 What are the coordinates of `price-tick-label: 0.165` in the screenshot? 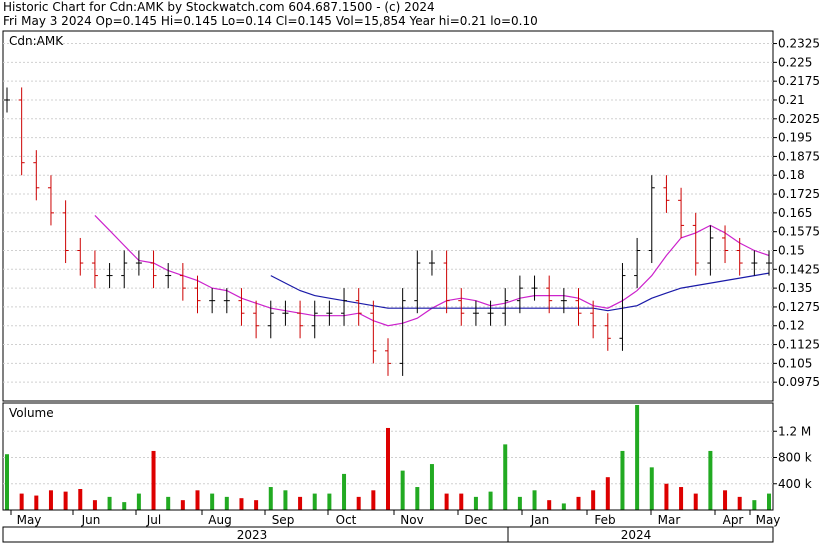 It's located at (795, 213).